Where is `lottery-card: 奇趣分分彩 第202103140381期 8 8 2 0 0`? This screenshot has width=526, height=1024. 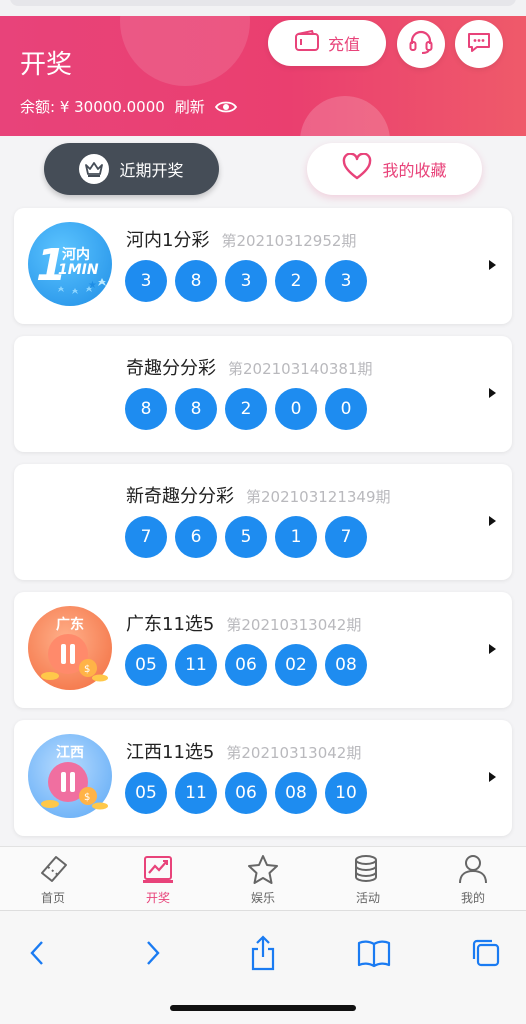 lottery-card: 奇趣分分彩 第202103140381期 8 8 2 0 0 is located at coordinates (263, 394).